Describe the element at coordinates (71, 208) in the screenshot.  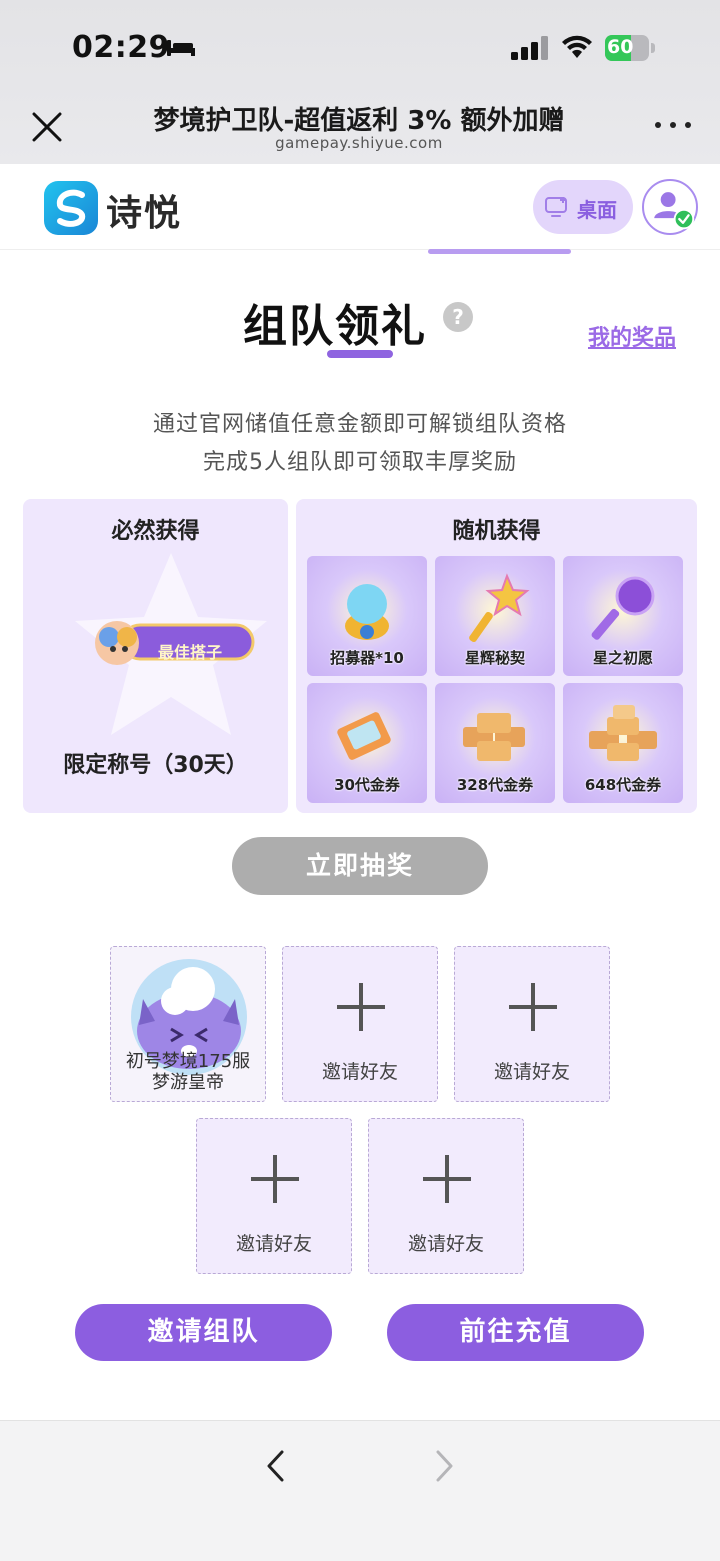
I see `logo-icon` at that location.